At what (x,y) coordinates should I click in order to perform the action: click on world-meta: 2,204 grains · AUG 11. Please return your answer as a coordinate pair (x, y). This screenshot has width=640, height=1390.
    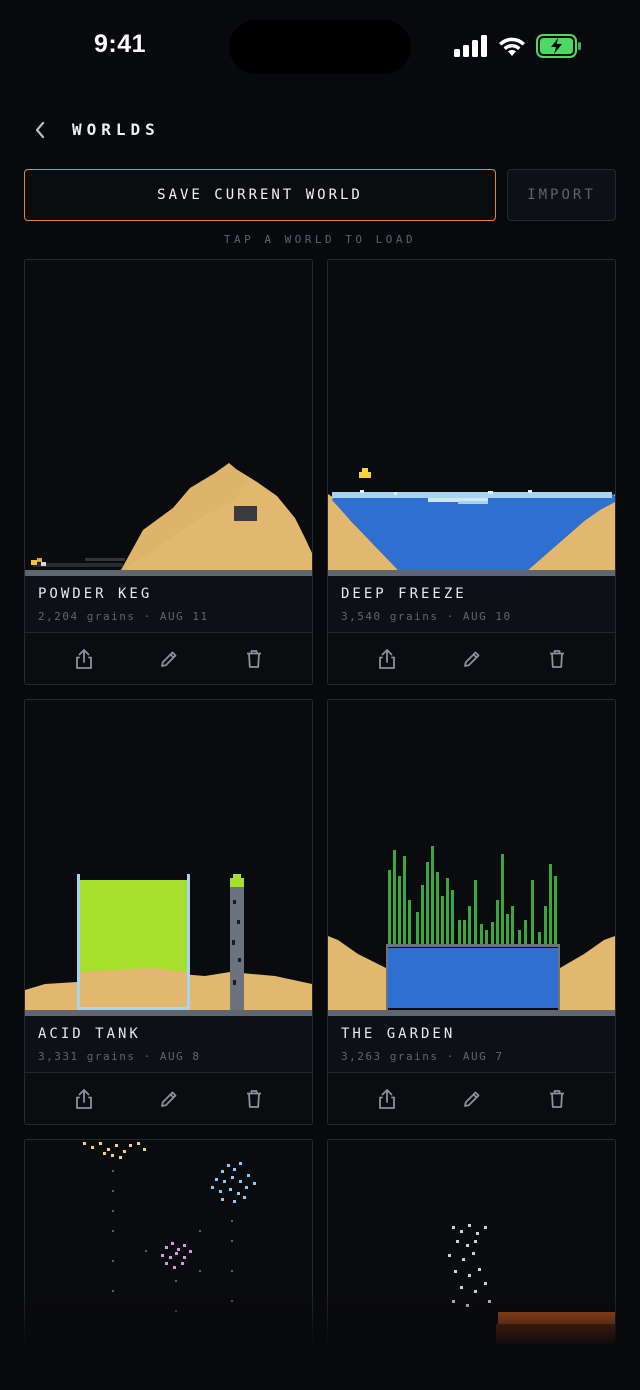
    Looking at the image, I should click on (123, 616).